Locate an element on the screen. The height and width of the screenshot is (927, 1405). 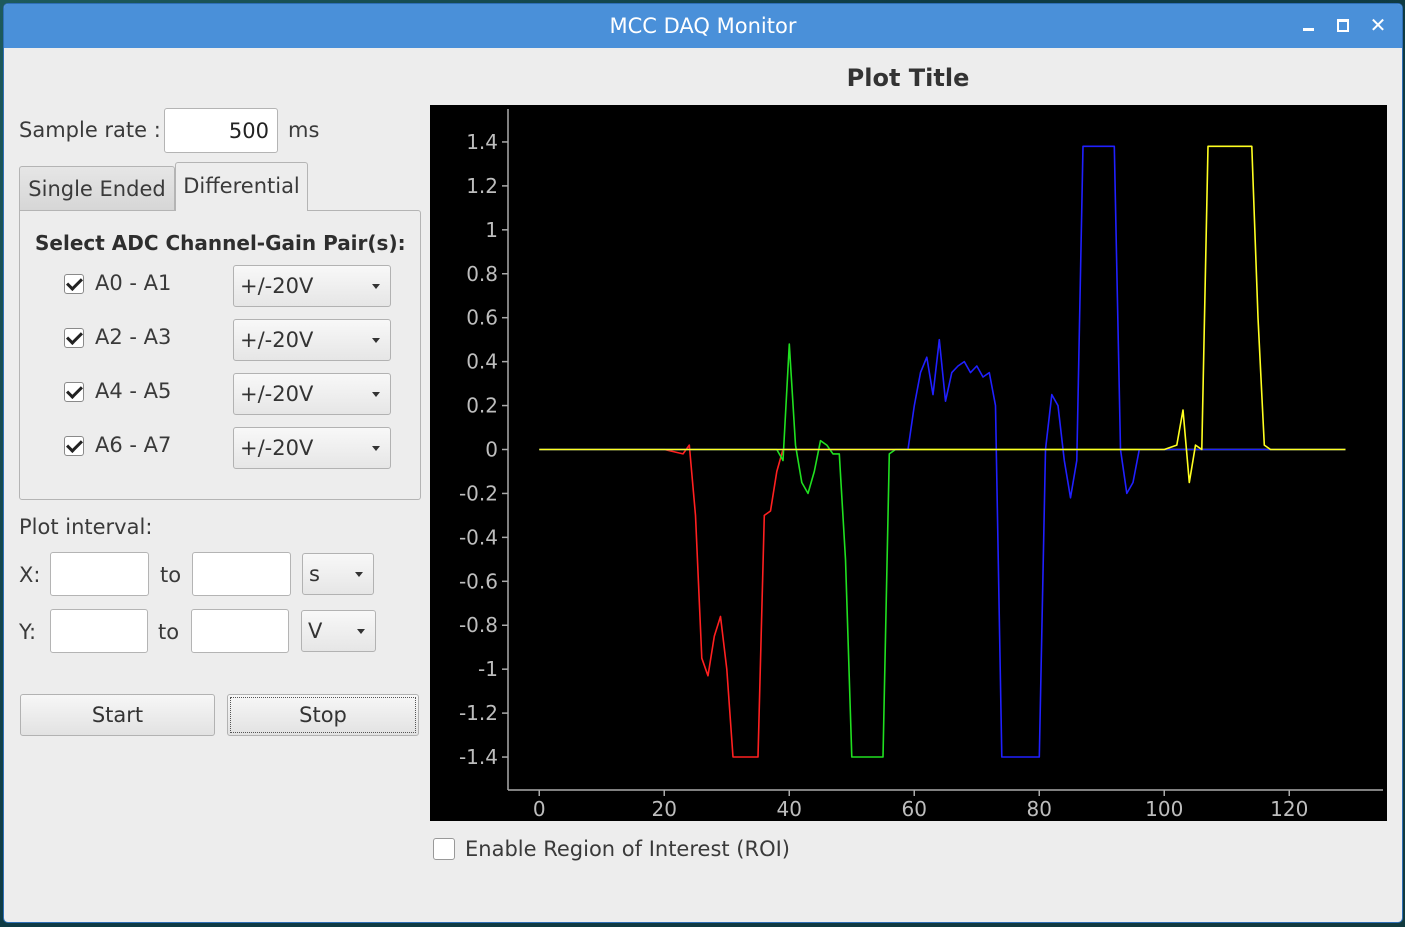
y-tick-label: -1.4 is located at coordinates (478, 757).